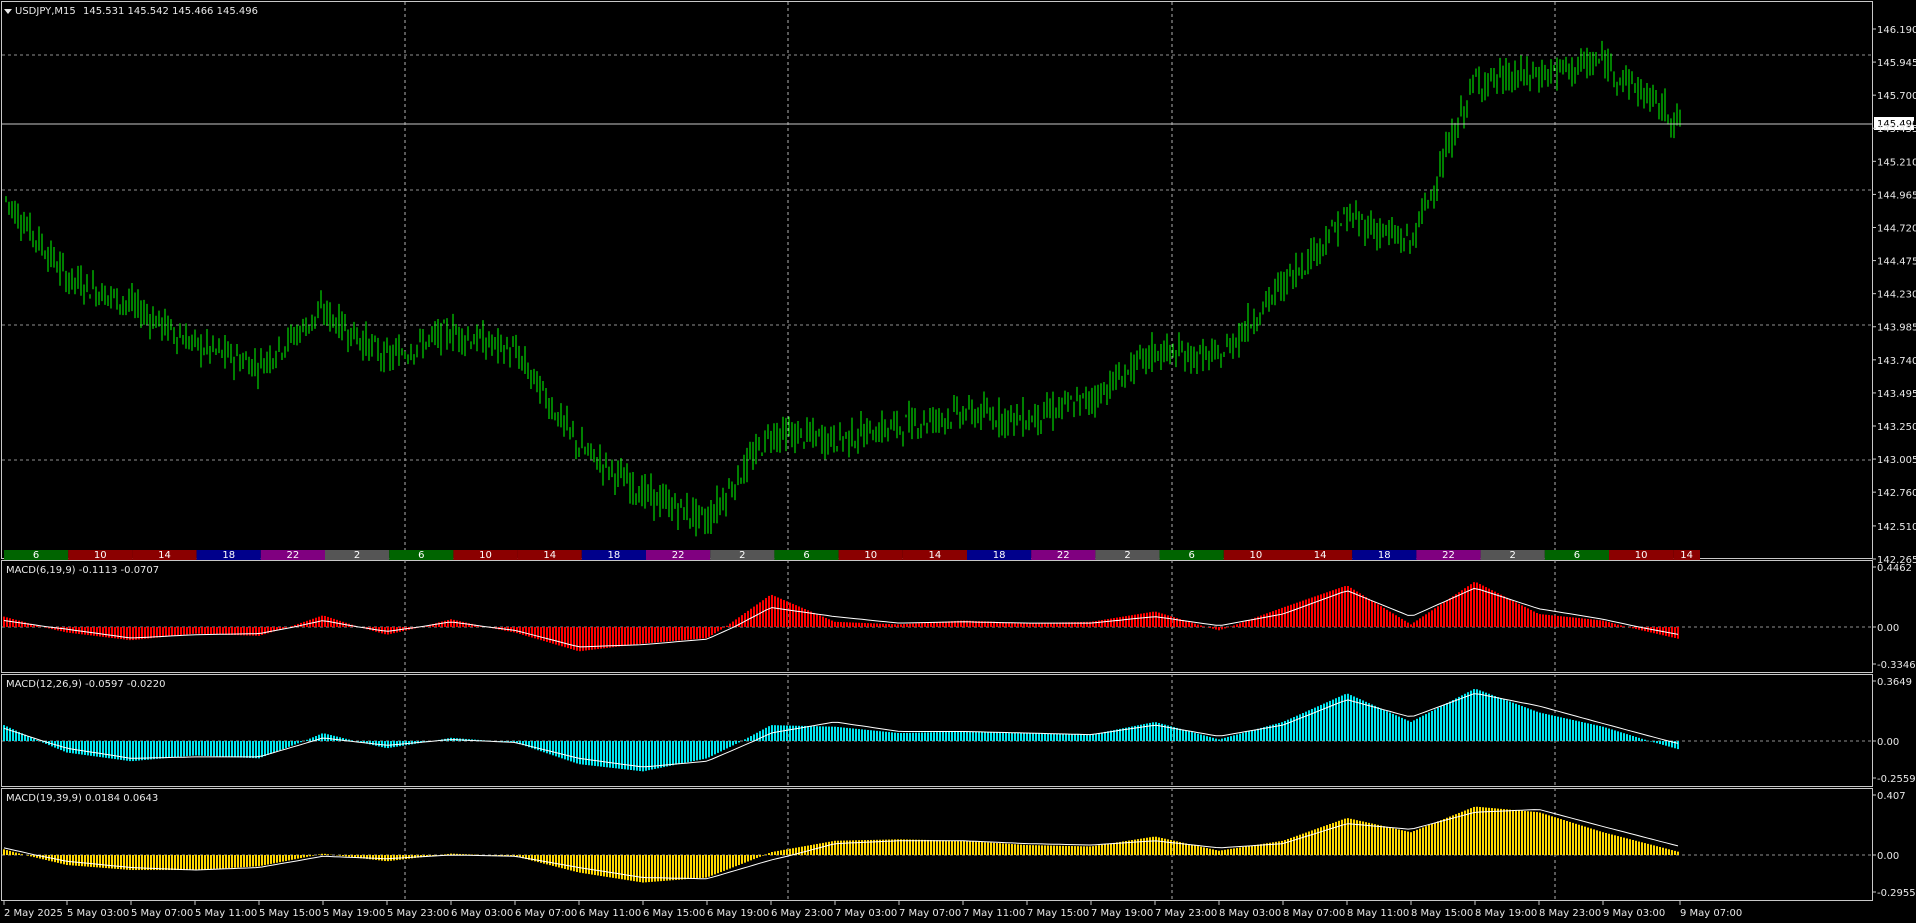  I want to click on price-tick-label: 144.720, so click(1896, 228).